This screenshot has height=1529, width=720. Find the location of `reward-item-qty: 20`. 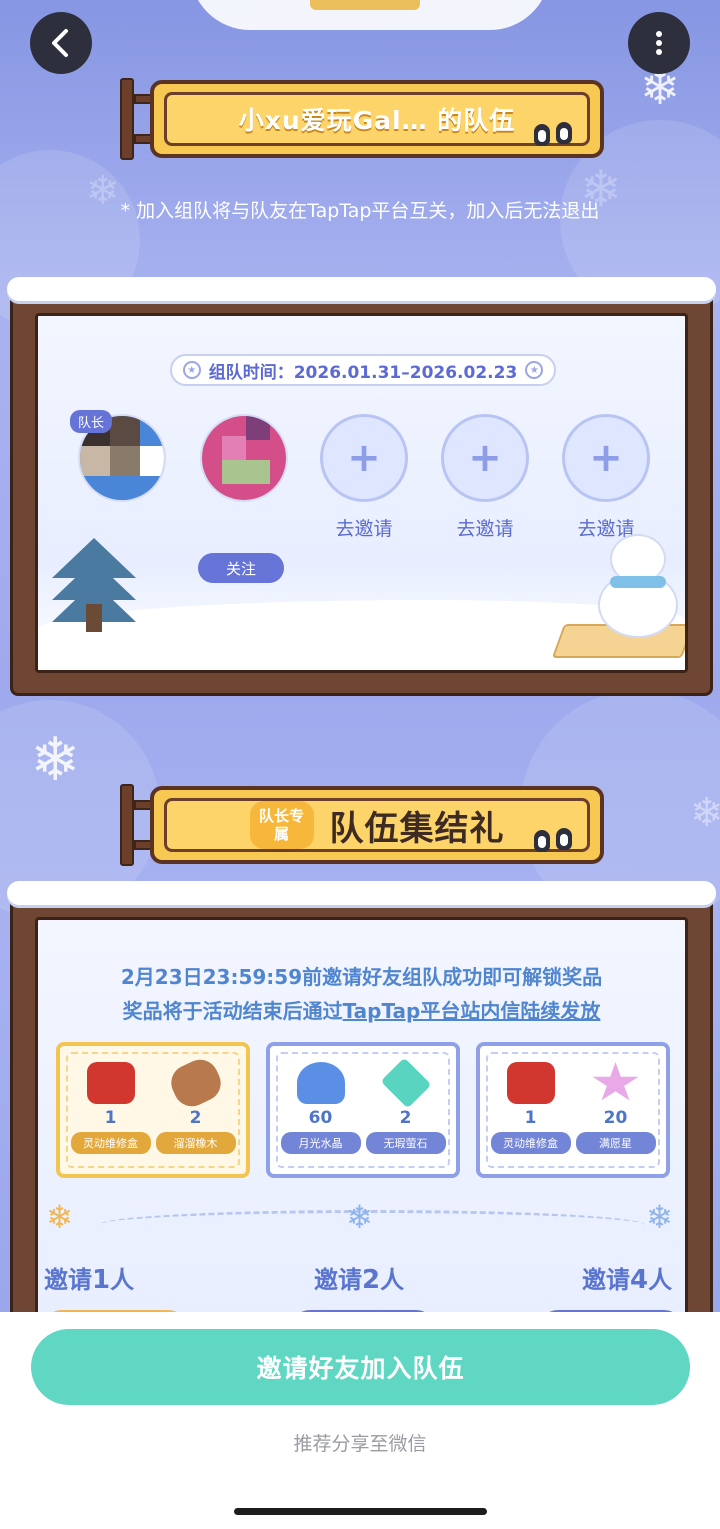

reward-item-qty: 20 is located at coordinates (615, 1118).